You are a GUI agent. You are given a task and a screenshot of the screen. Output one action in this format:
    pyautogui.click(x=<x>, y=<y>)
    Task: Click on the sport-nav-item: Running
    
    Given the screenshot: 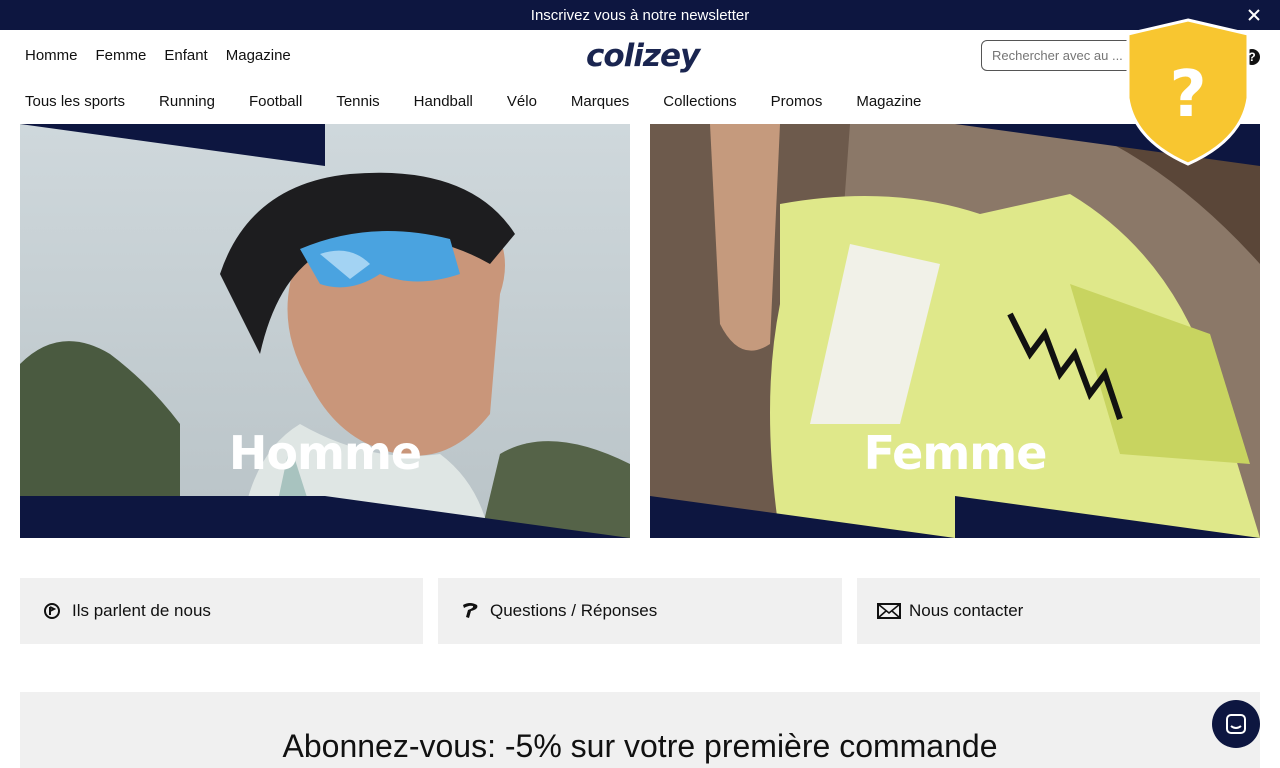 What is the action you would take?
    pyautogui.click(x=187, y=101)
    